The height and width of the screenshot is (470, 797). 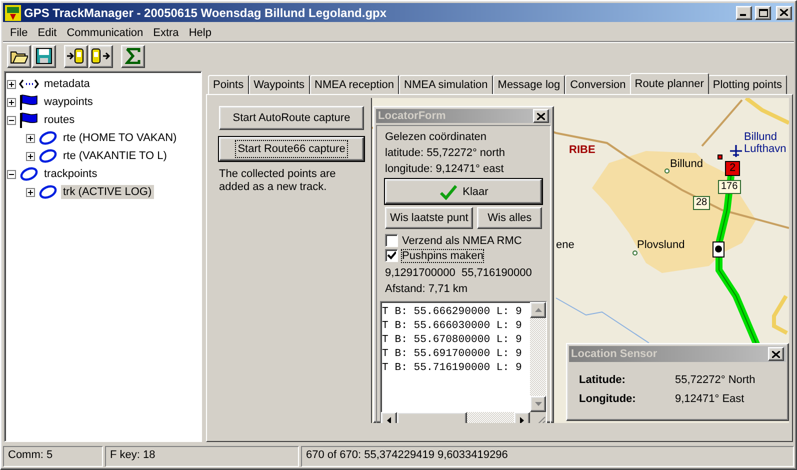 I want to click on field-label: Longitude:, so click(x=608, y=399).